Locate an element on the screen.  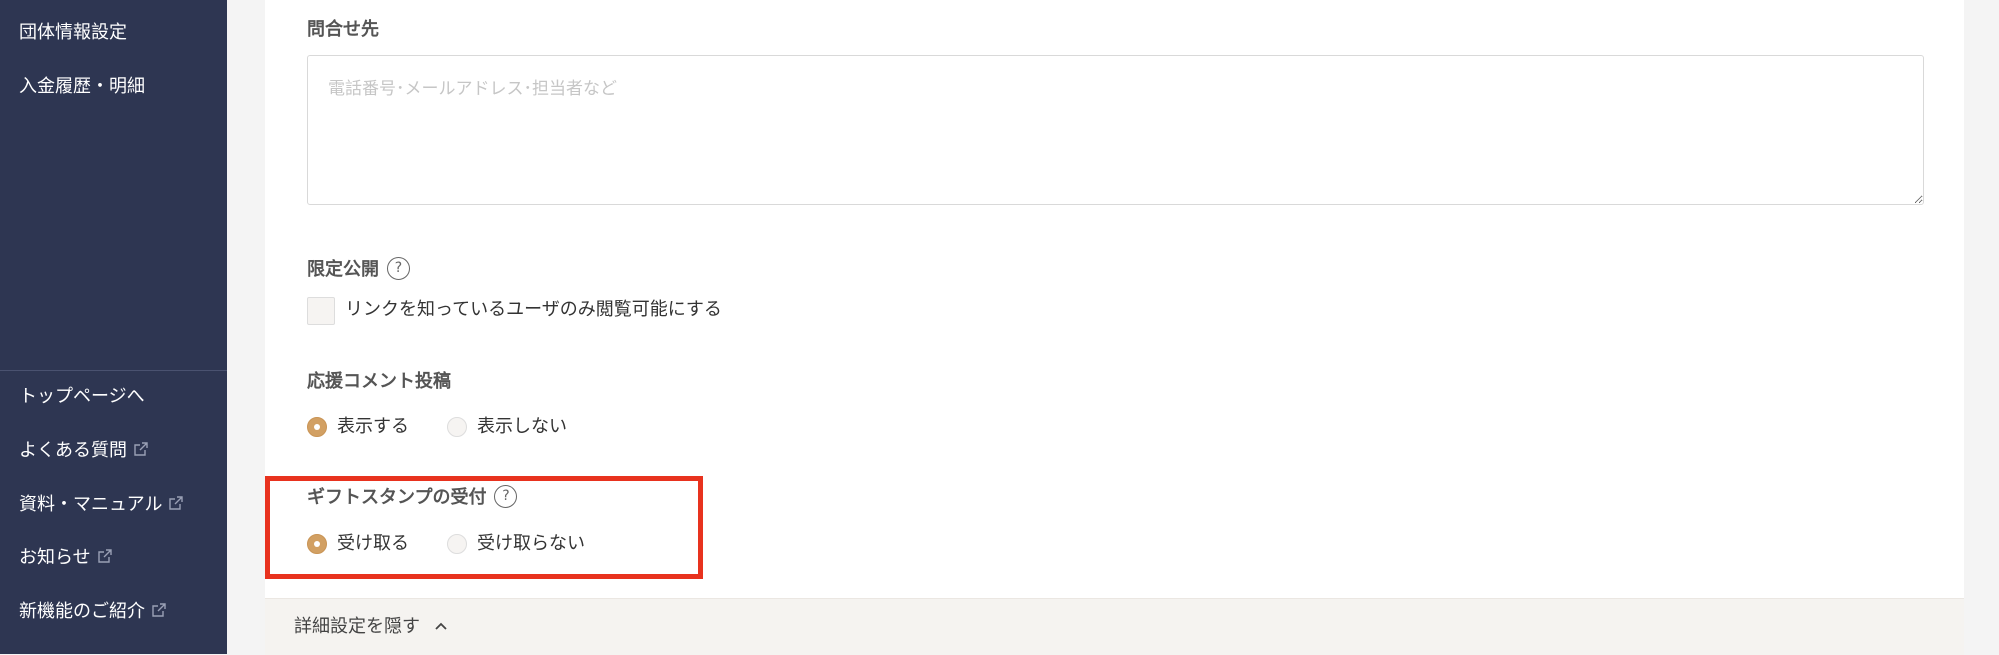
contact-label: 問合せ先 is located at coordinates (343, 29).